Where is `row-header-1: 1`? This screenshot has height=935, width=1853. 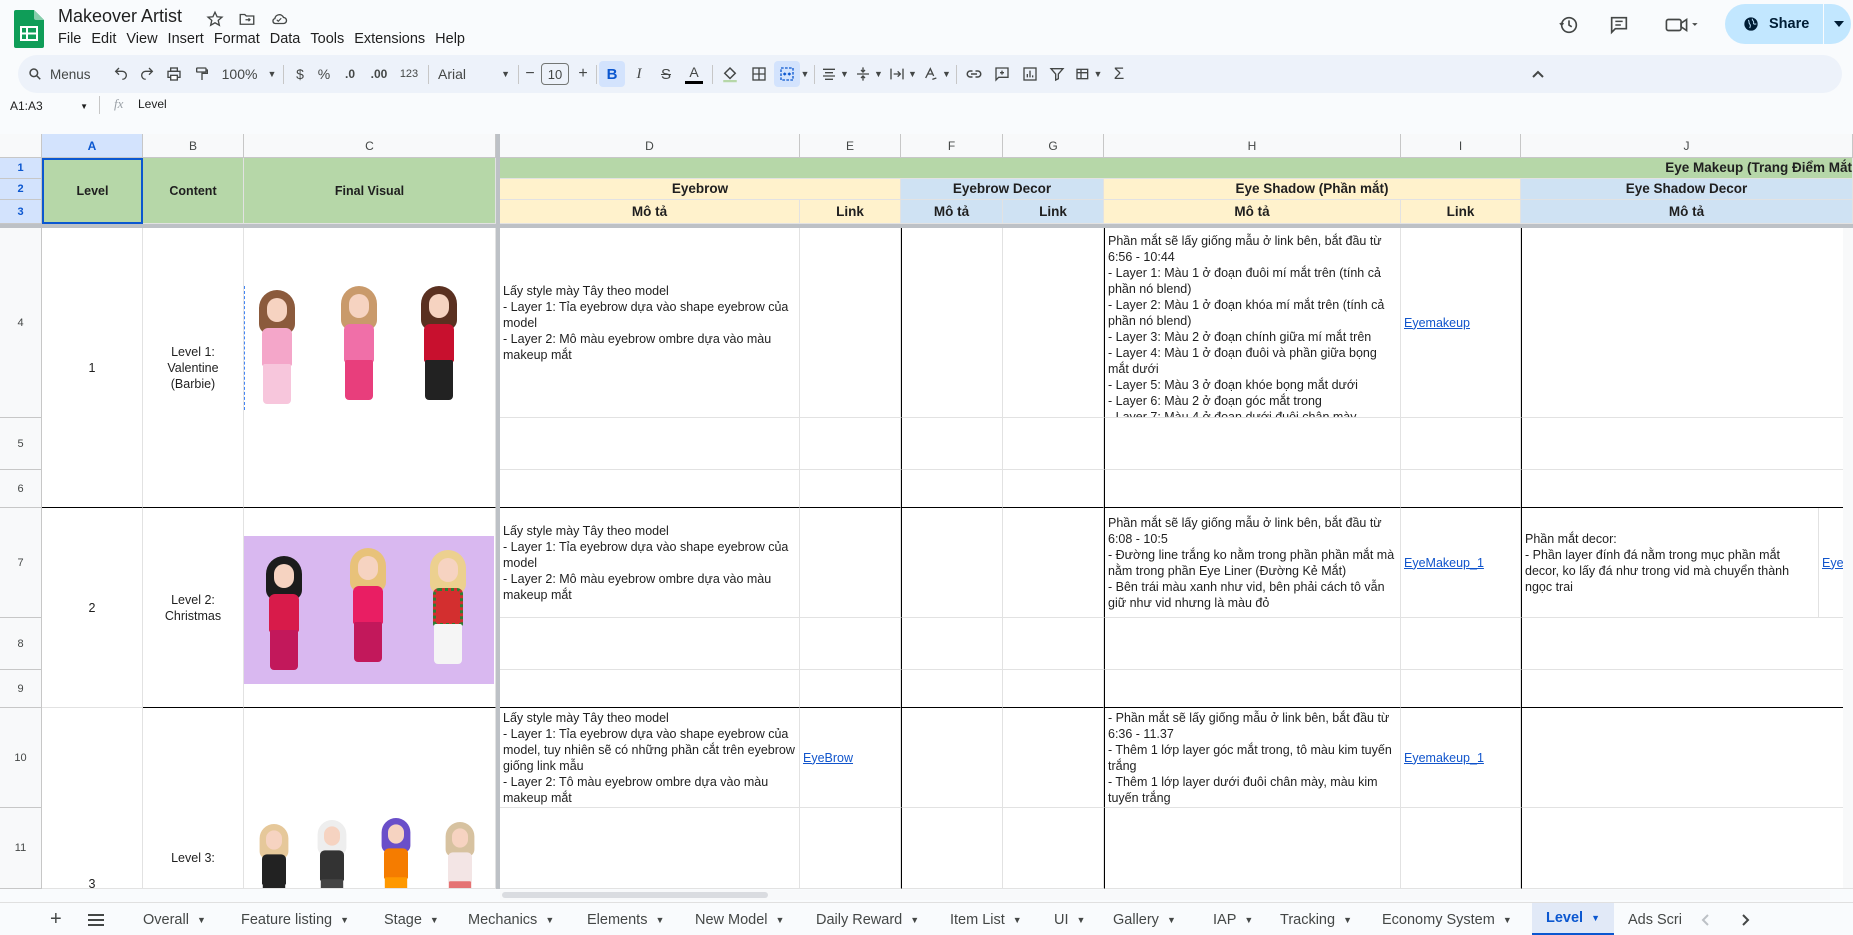 row-header-1: 1 is located at coordinates (21, 168).